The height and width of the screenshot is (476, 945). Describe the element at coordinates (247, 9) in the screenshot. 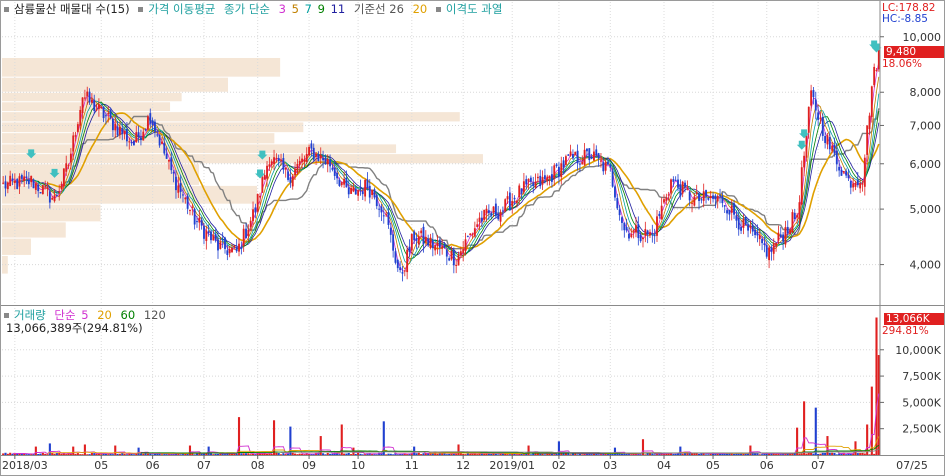

I see `ma-type: 종가 단순` at that location.